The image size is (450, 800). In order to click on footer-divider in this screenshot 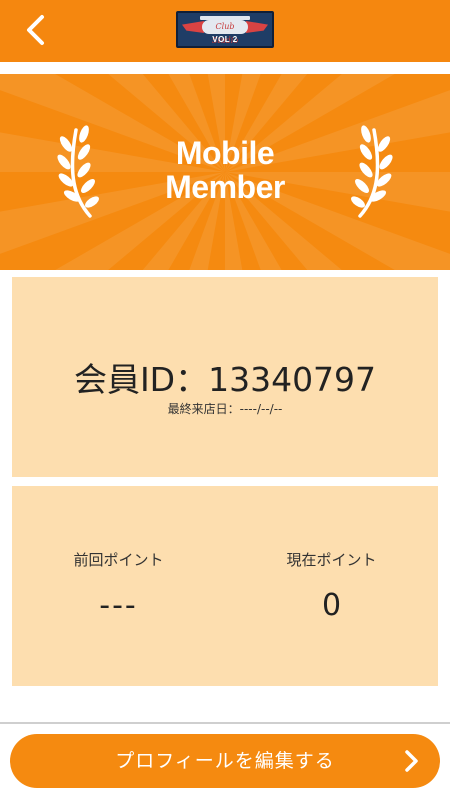, I will do `click(225, 723)`.